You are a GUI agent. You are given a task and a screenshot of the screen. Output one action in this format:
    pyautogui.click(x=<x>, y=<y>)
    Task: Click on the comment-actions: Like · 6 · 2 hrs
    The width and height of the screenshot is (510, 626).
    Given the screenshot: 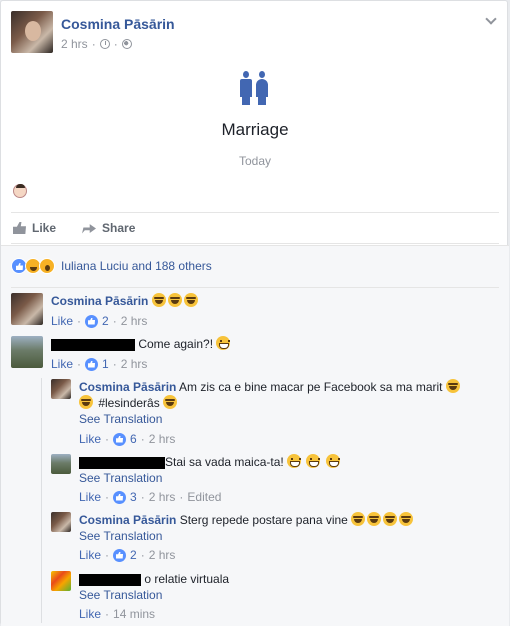 What is the action you would take?
    pyautogui.click(x=127, y=439)
    